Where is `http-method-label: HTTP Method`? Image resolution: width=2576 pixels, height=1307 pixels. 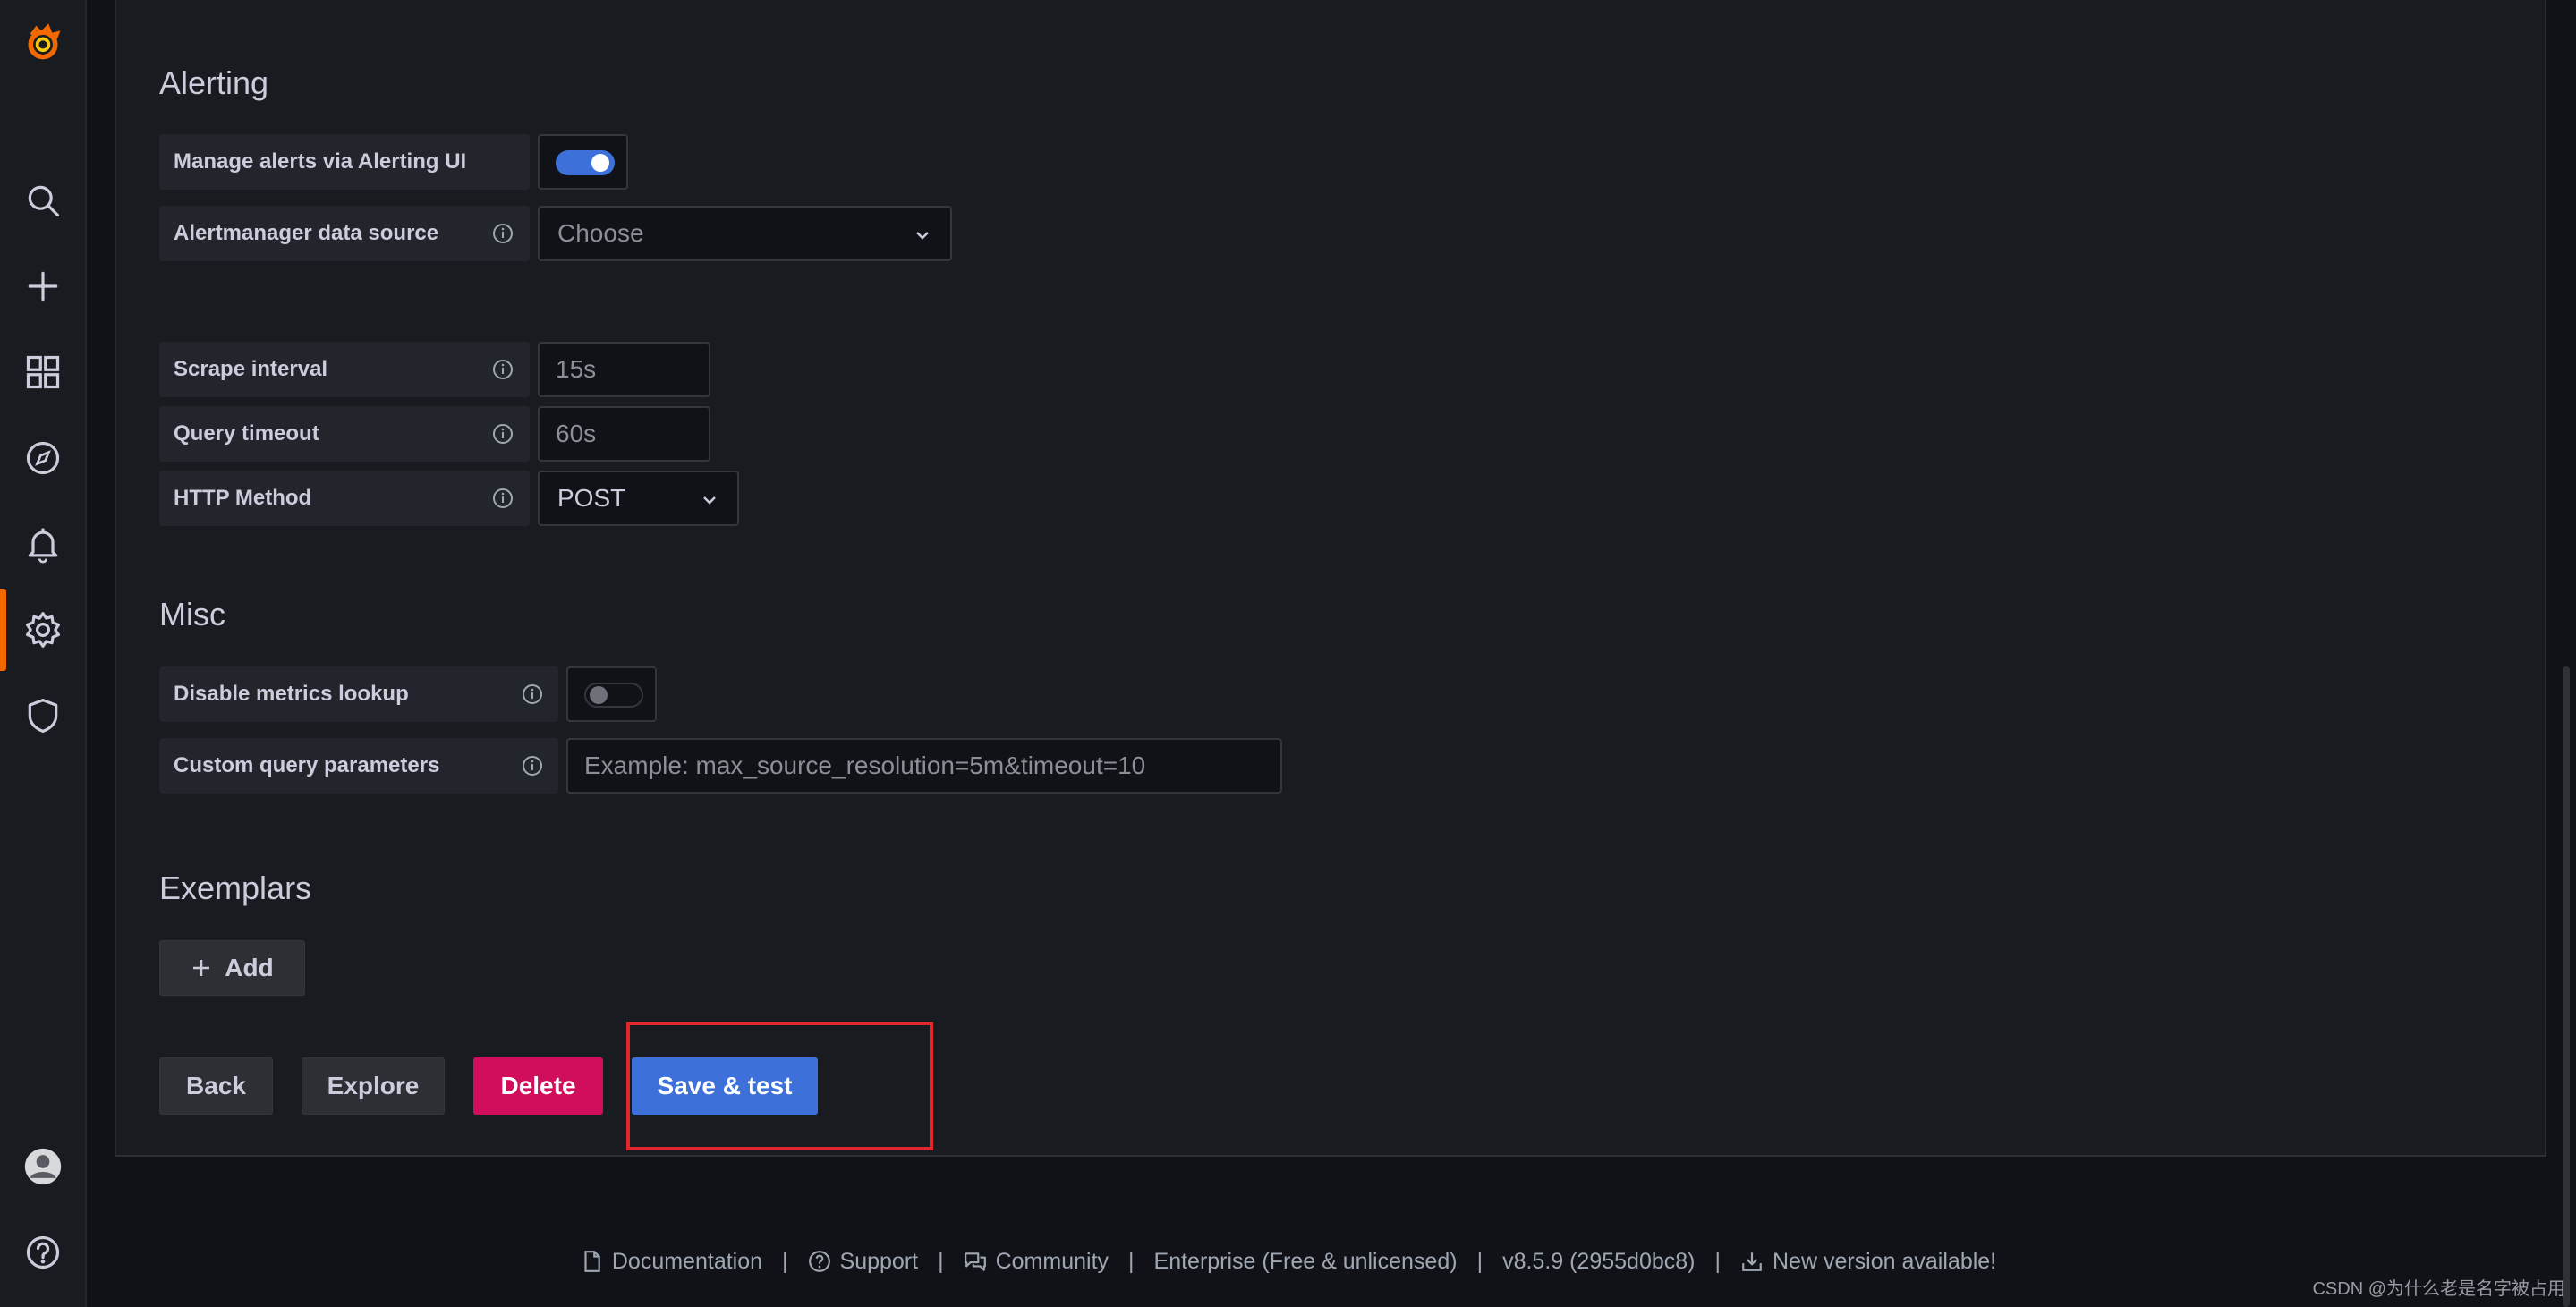 http-method-label: HTTP Method is located at coordinates (344, 498).